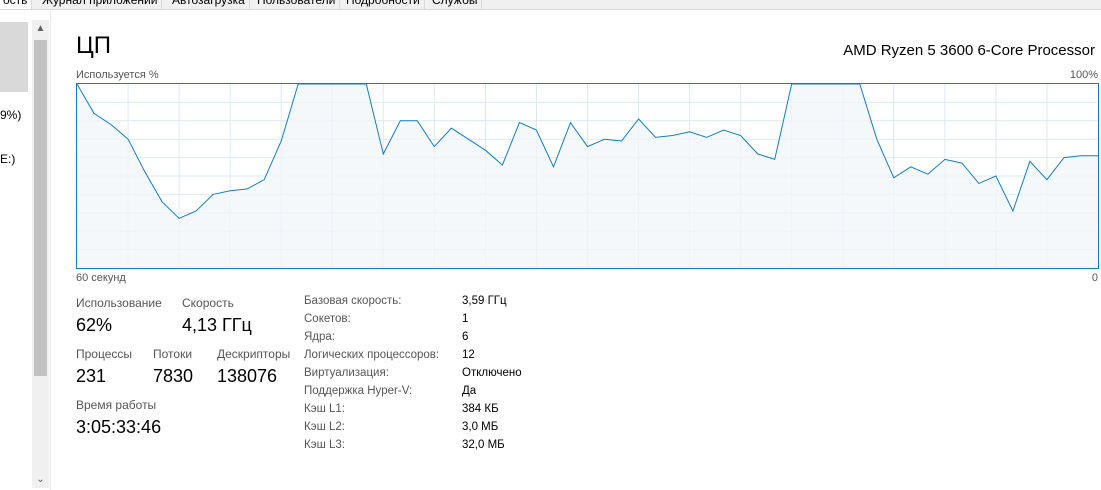  Describe the element at coordinates (119, 303) in the screenshot. I see `usage-label: Использование` at that location.